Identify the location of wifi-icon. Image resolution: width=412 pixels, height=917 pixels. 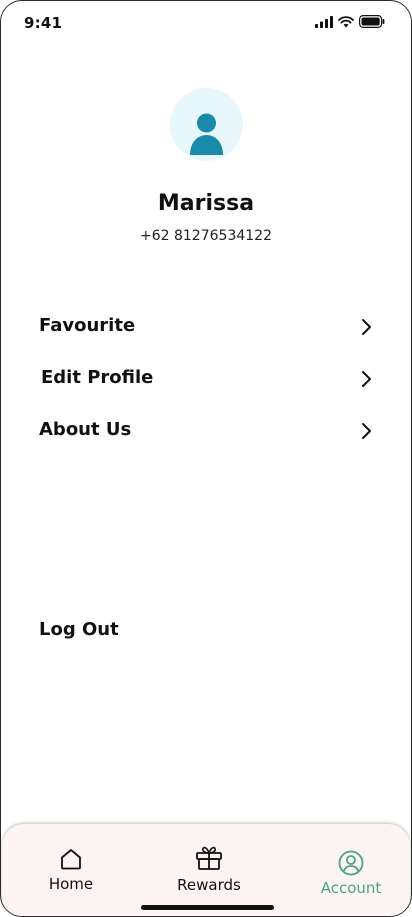
(346, 21).